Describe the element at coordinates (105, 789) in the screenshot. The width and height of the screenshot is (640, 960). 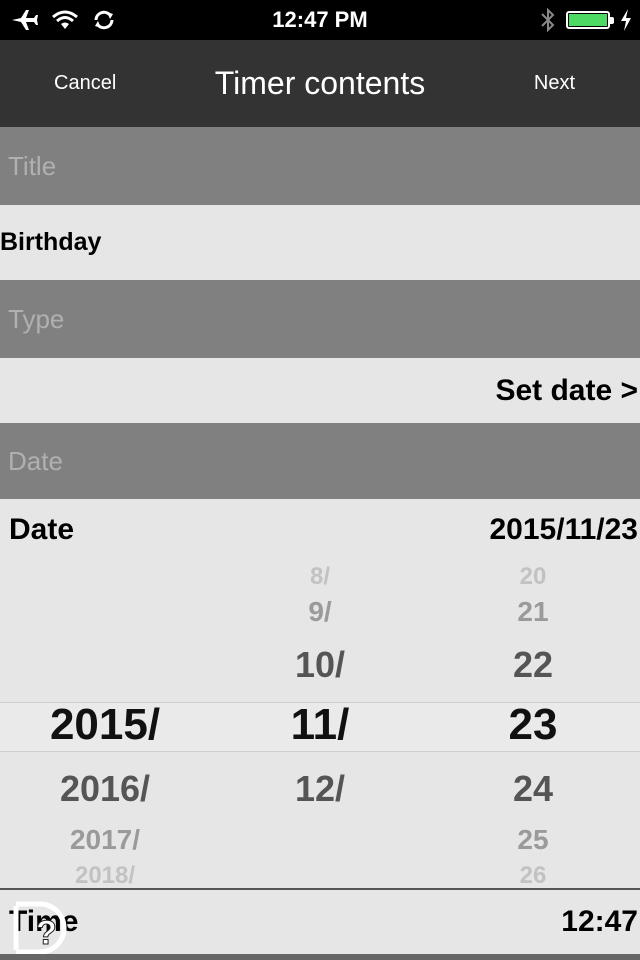
I see `year-option: 2016/` at that location.